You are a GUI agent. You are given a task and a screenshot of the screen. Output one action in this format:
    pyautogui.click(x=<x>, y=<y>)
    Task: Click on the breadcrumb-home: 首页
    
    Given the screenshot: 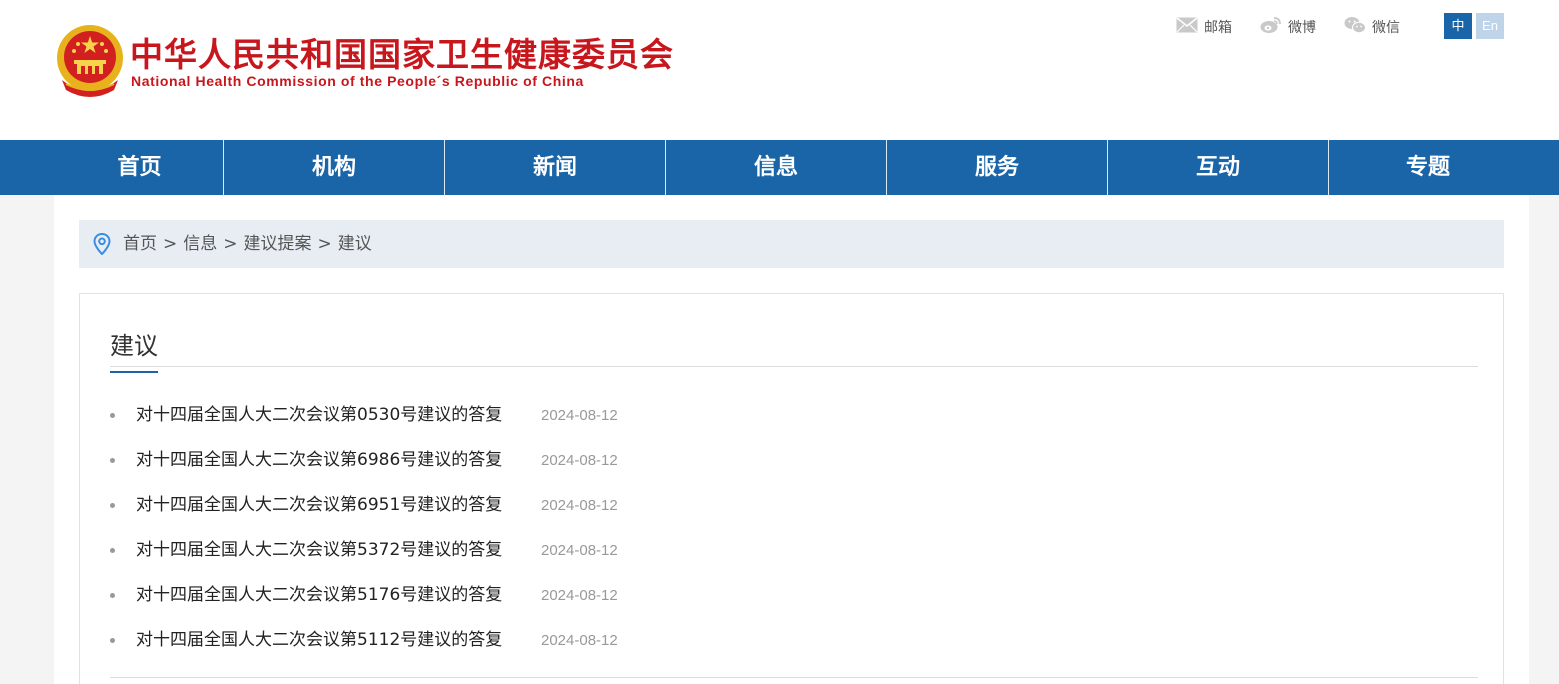 What is the action you would take?
    pyautogui.click(x=140, y=244)
    